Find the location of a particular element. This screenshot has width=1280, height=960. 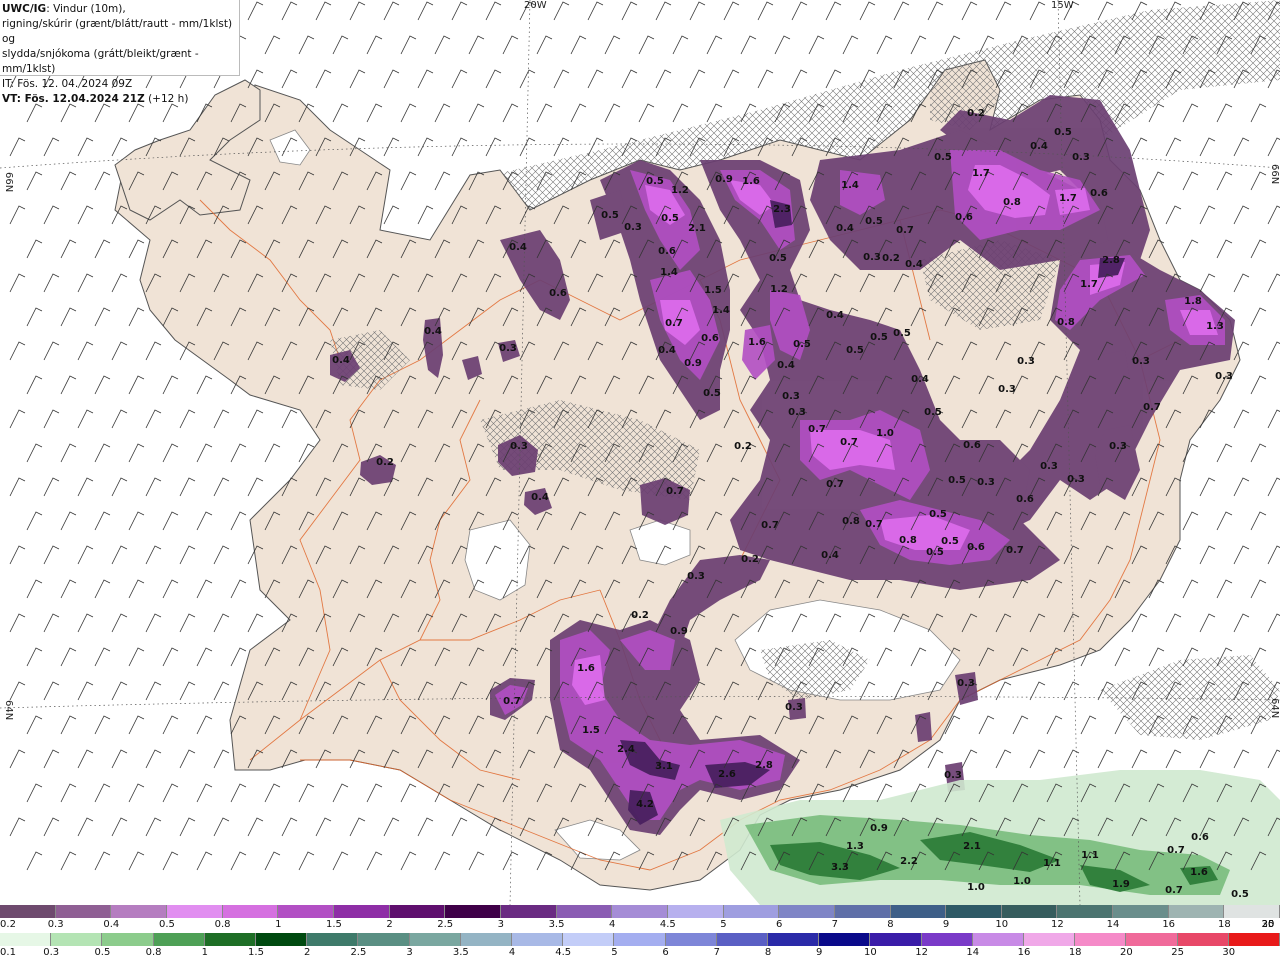

rain-label: 14 is located at coordinates (973, 952).